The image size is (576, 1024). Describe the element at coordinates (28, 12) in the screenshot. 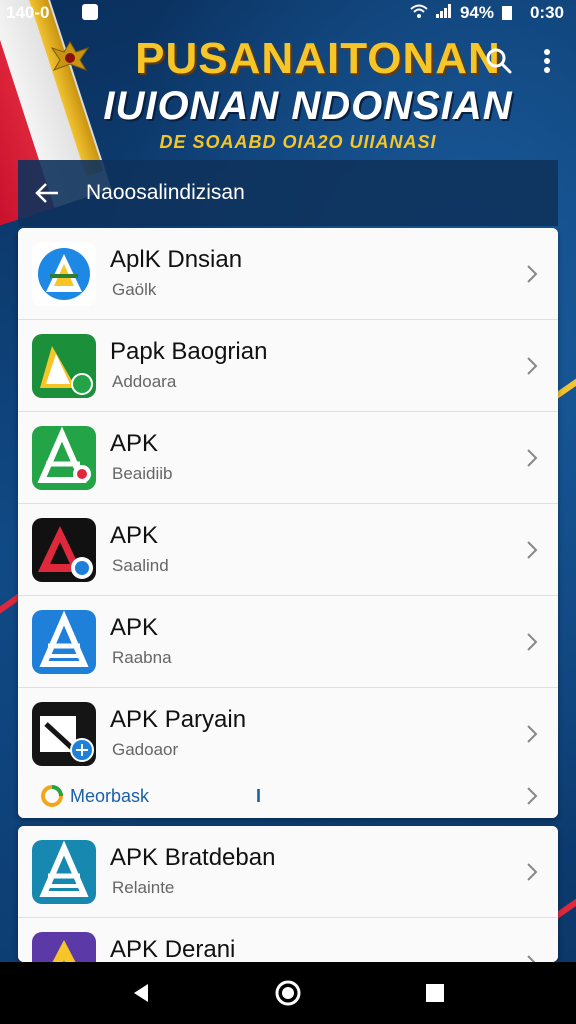

I see `status-left-text: 140-0` at that location.